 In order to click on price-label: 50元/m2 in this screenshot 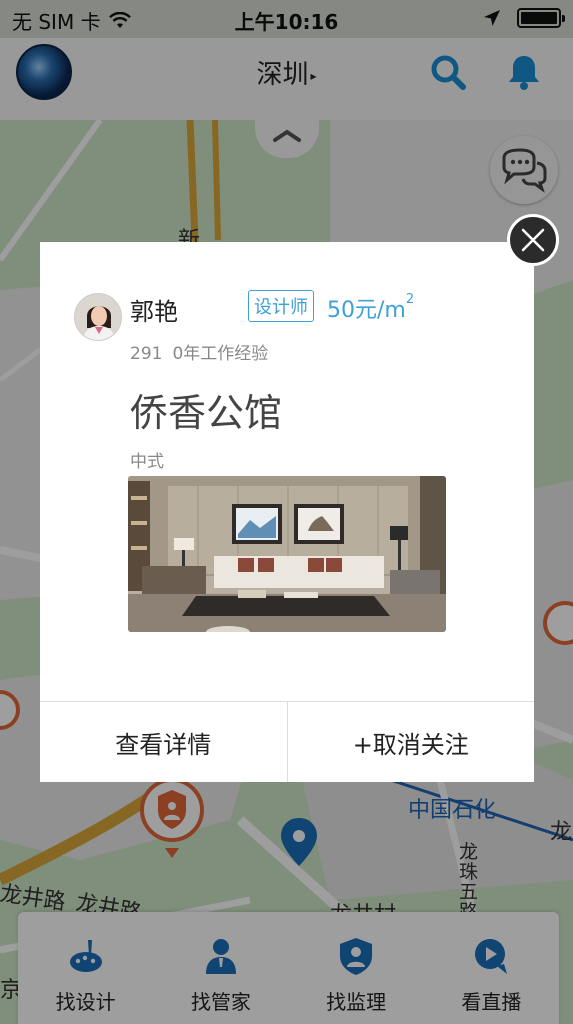, I will do `click(370, 308)`.